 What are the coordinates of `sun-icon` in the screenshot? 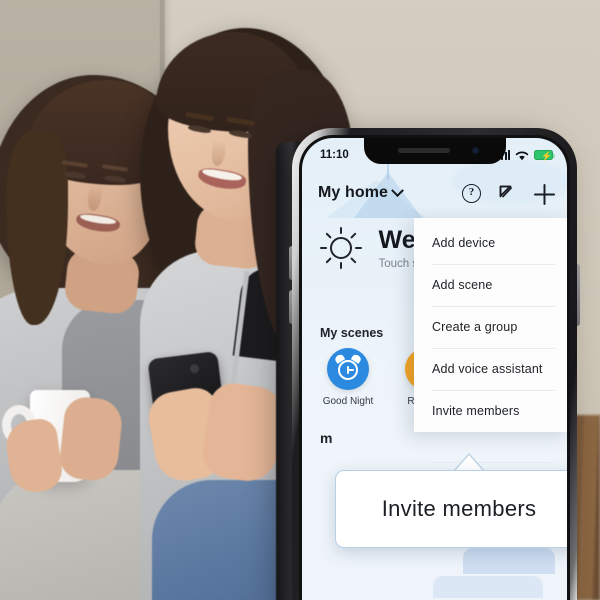 It's located at (341, 248).